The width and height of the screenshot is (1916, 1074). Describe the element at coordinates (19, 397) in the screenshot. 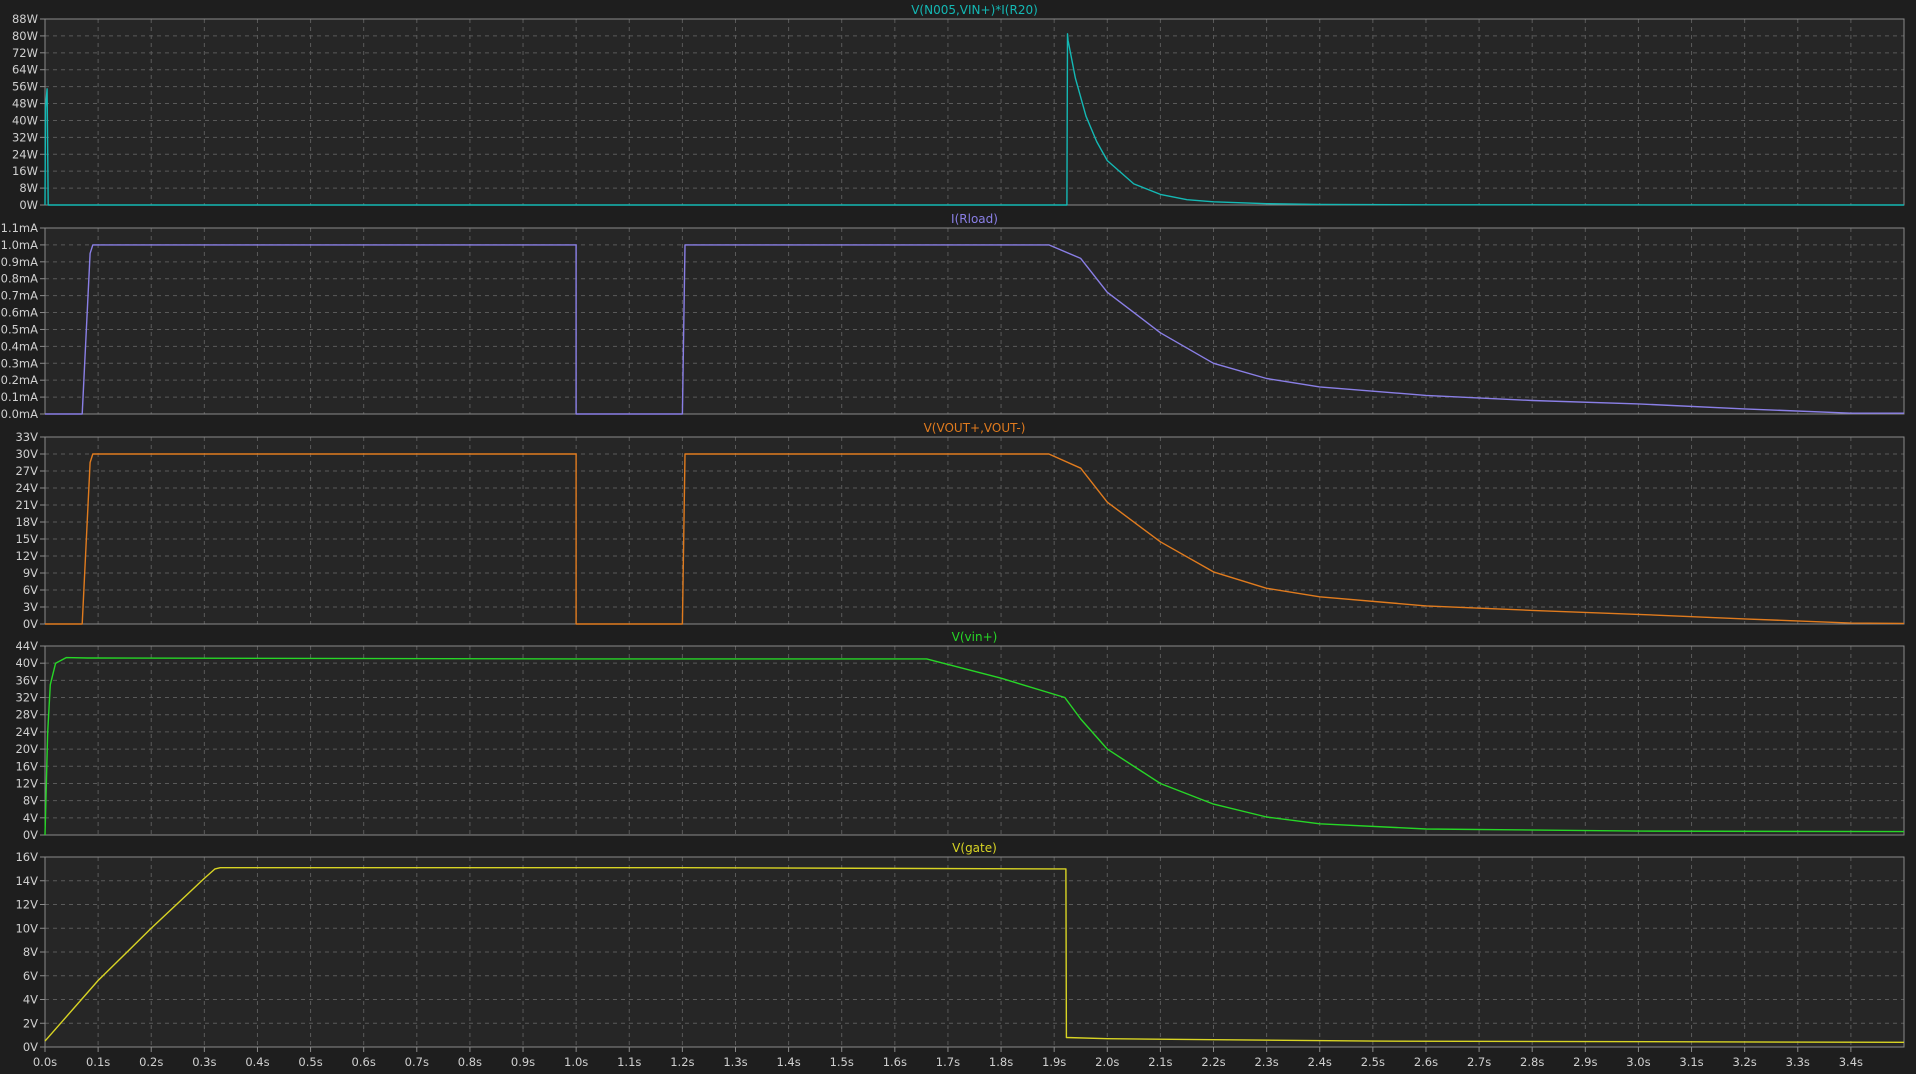

I see `y-tick-label: 0.1mA` at that location.